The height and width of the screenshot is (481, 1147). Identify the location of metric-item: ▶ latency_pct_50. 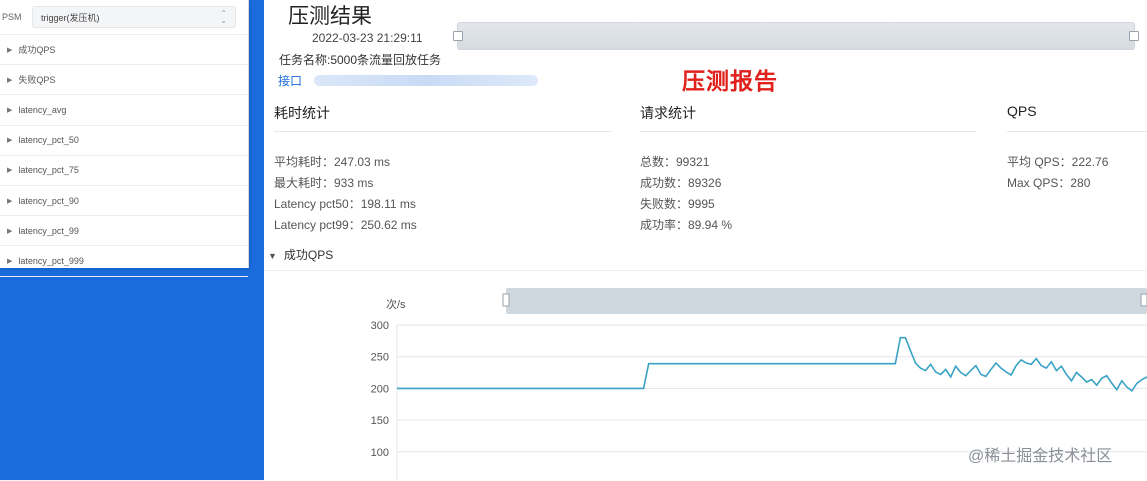
(124, 141).